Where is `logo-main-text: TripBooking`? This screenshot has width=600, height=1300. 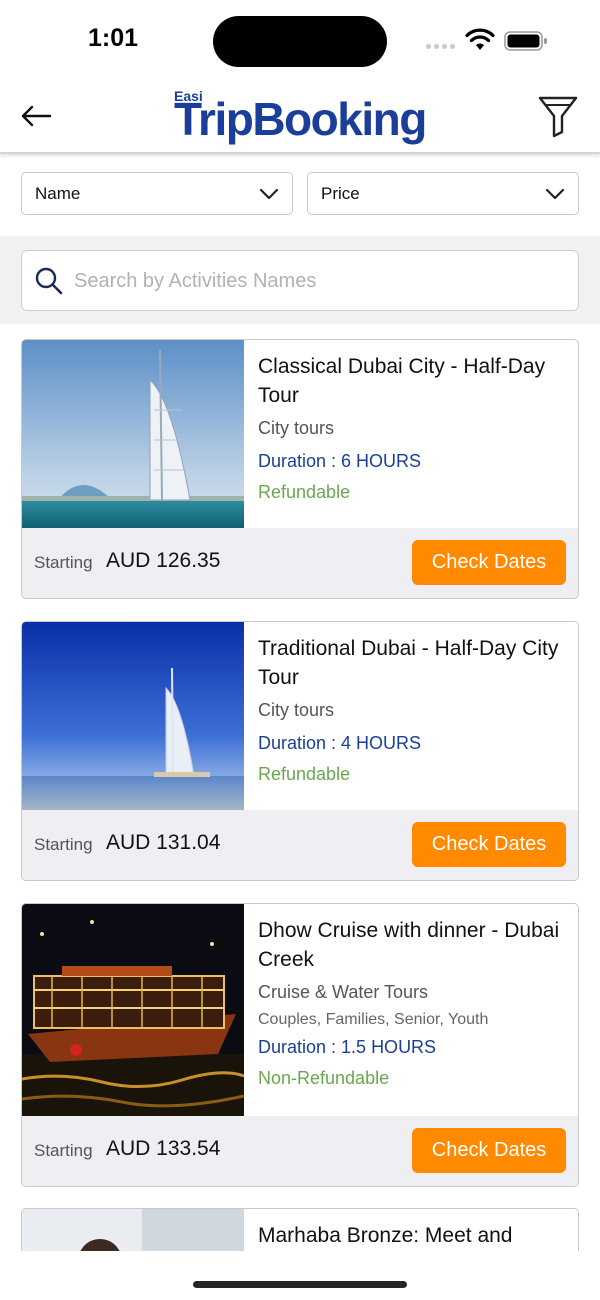
logo-main-text: TripBooking is located at coordinates (300, 119).